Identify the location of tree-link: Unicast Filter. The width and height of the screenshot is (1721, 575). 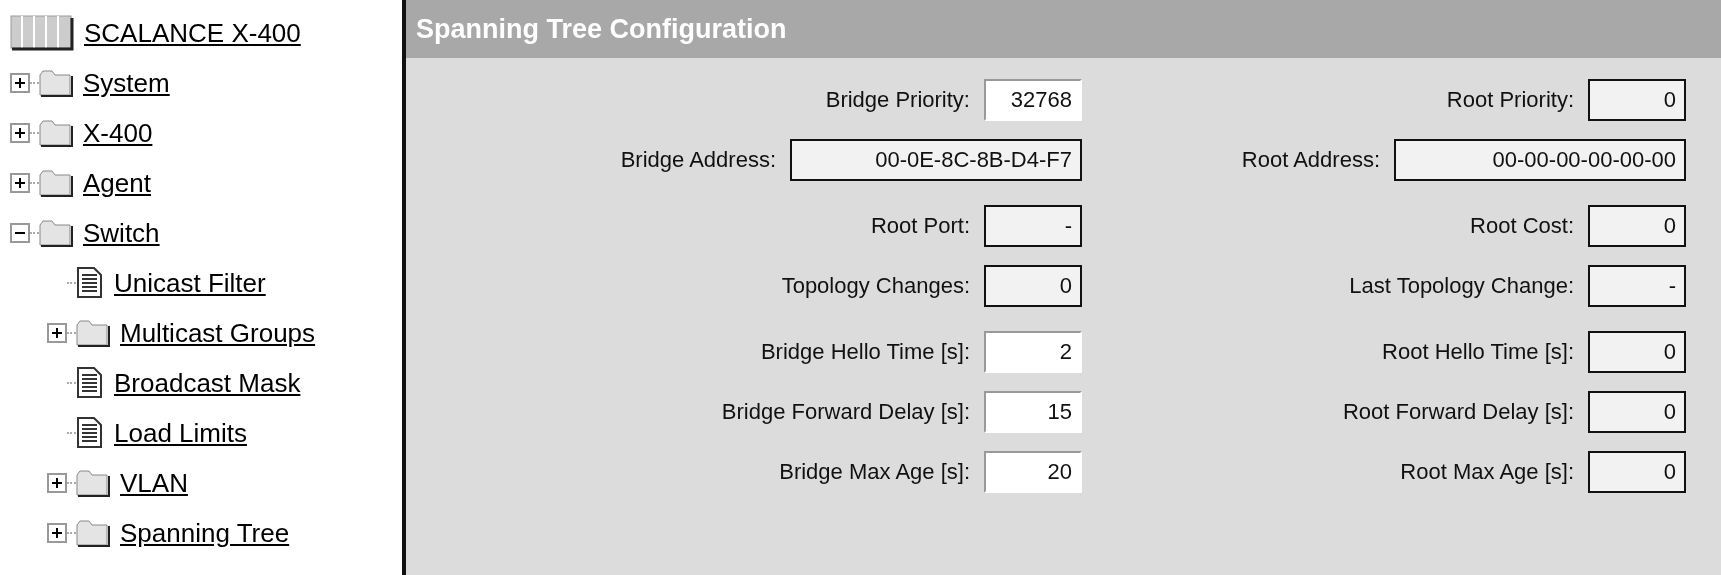
(190, 283).